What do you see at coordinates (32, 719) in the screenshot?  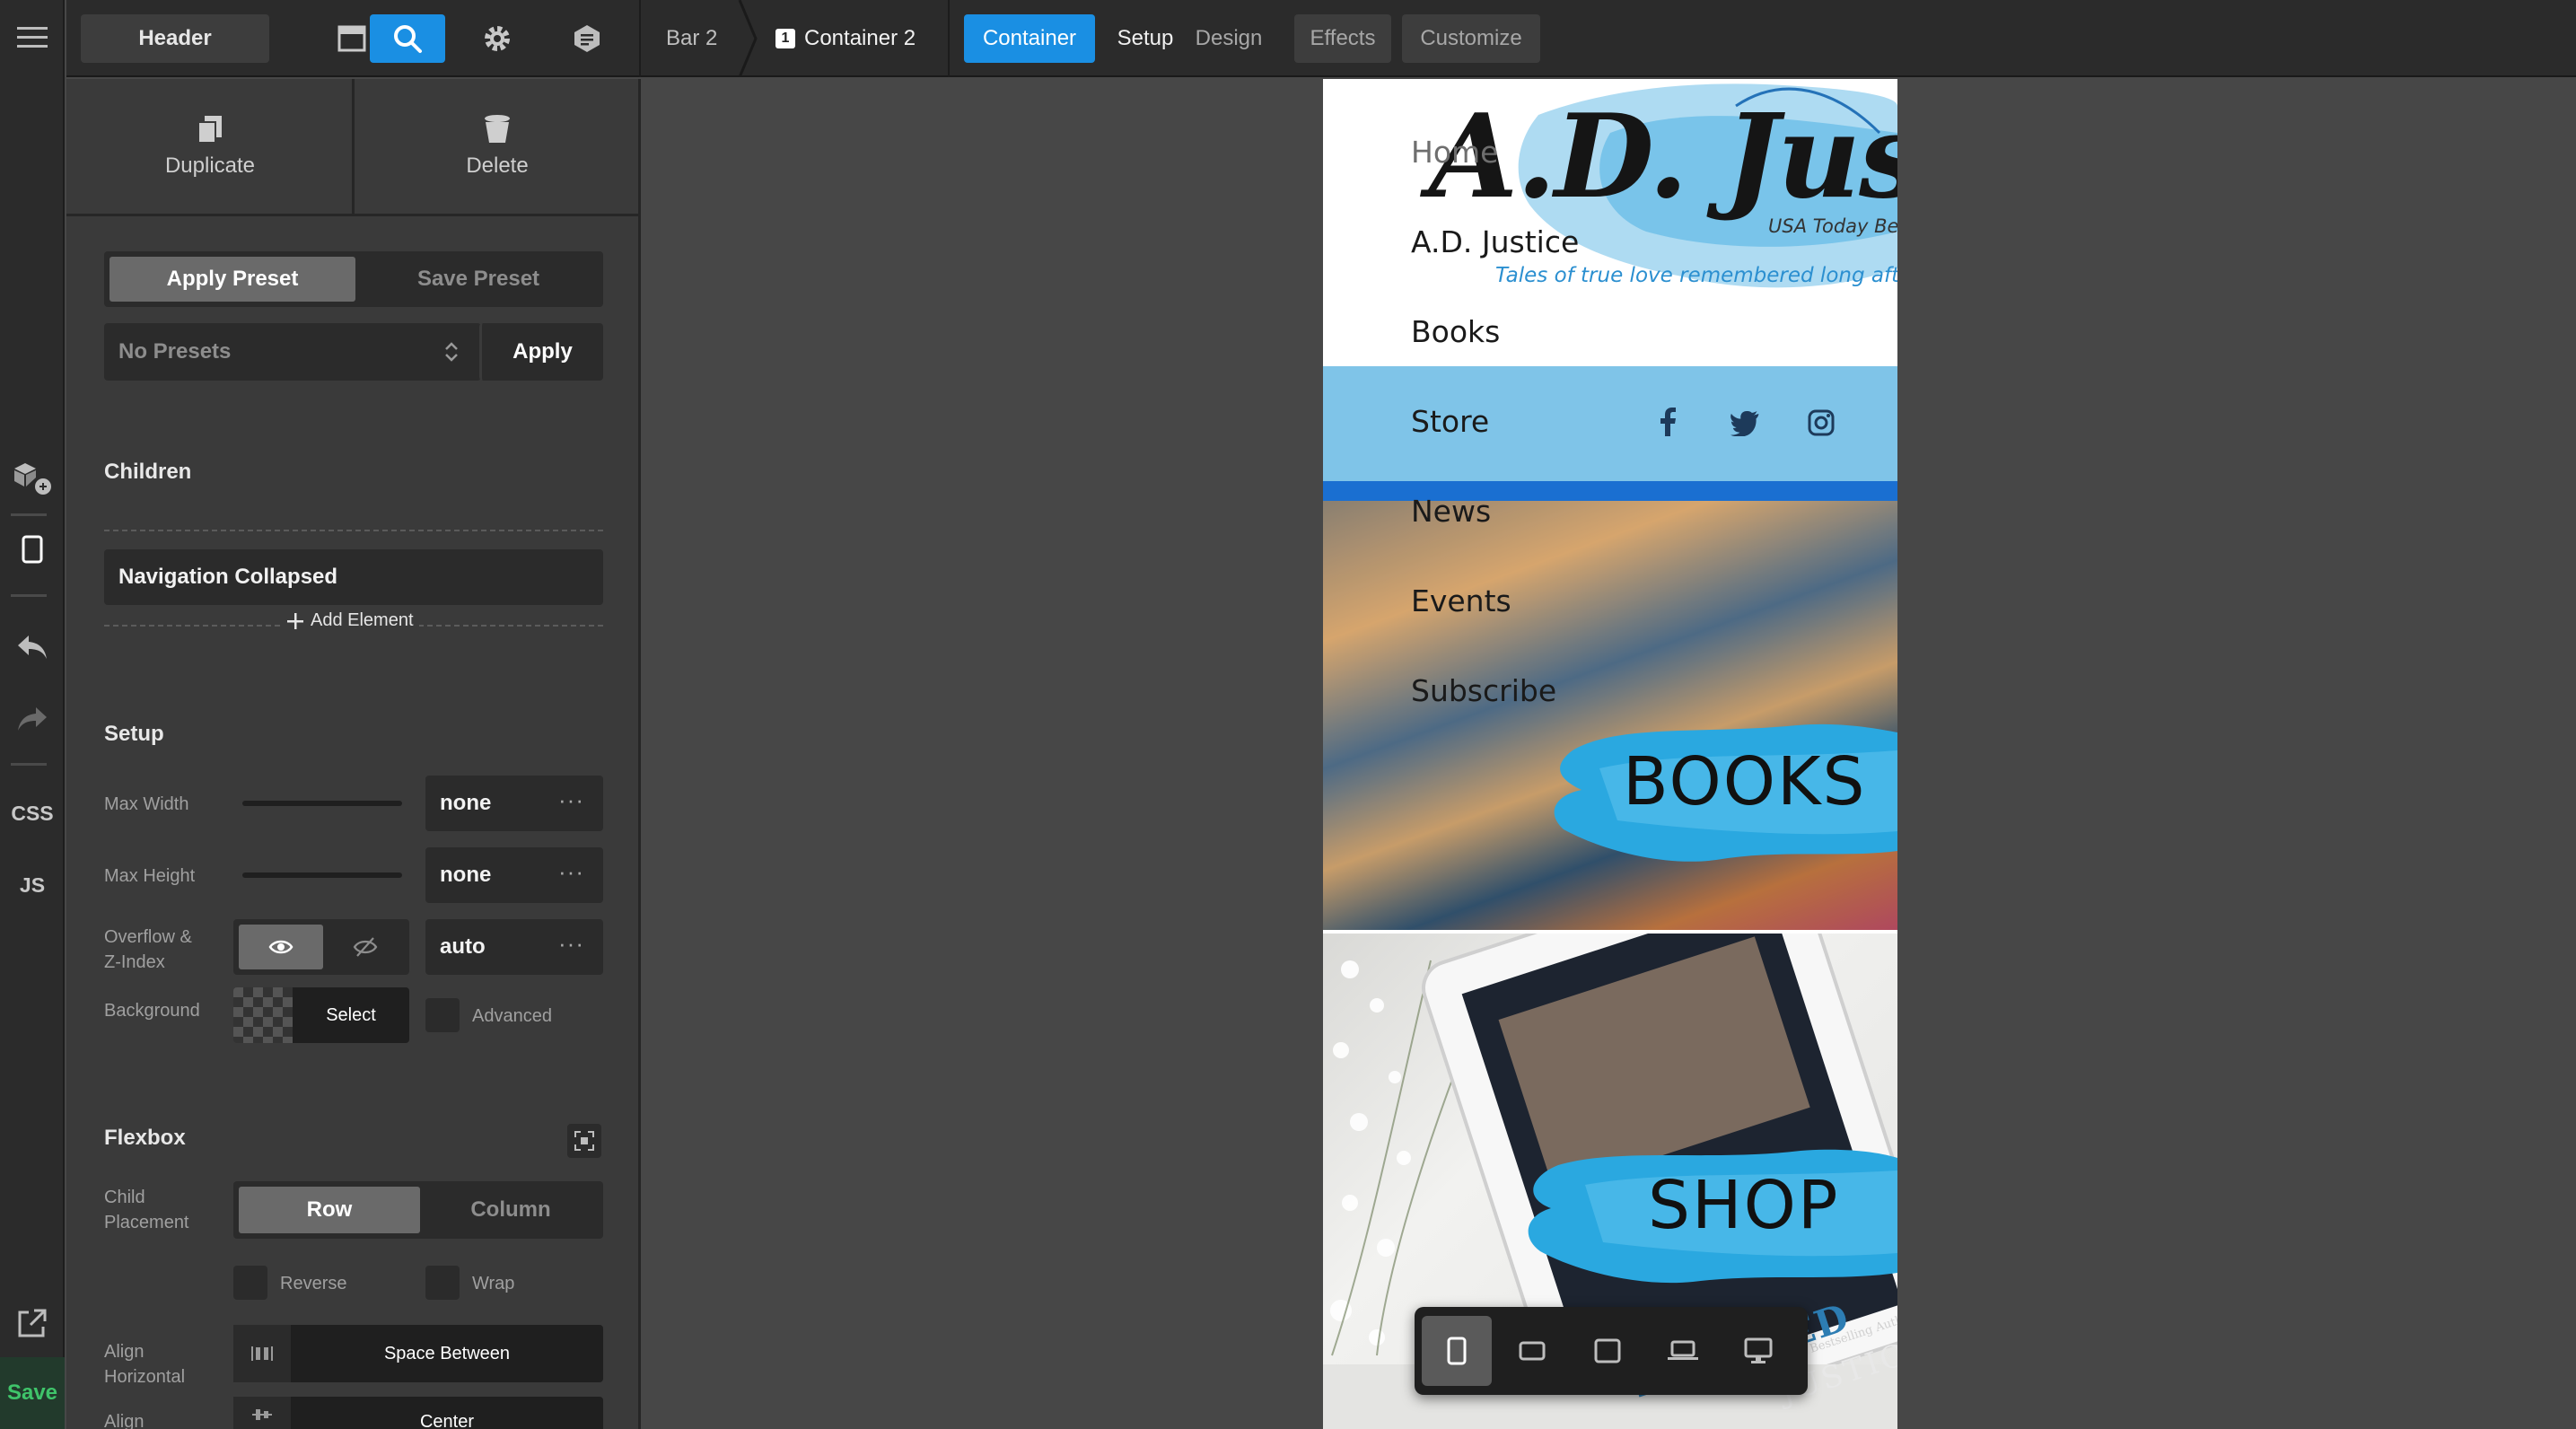 I see `redo-icon` at bounding box center [32, 719].